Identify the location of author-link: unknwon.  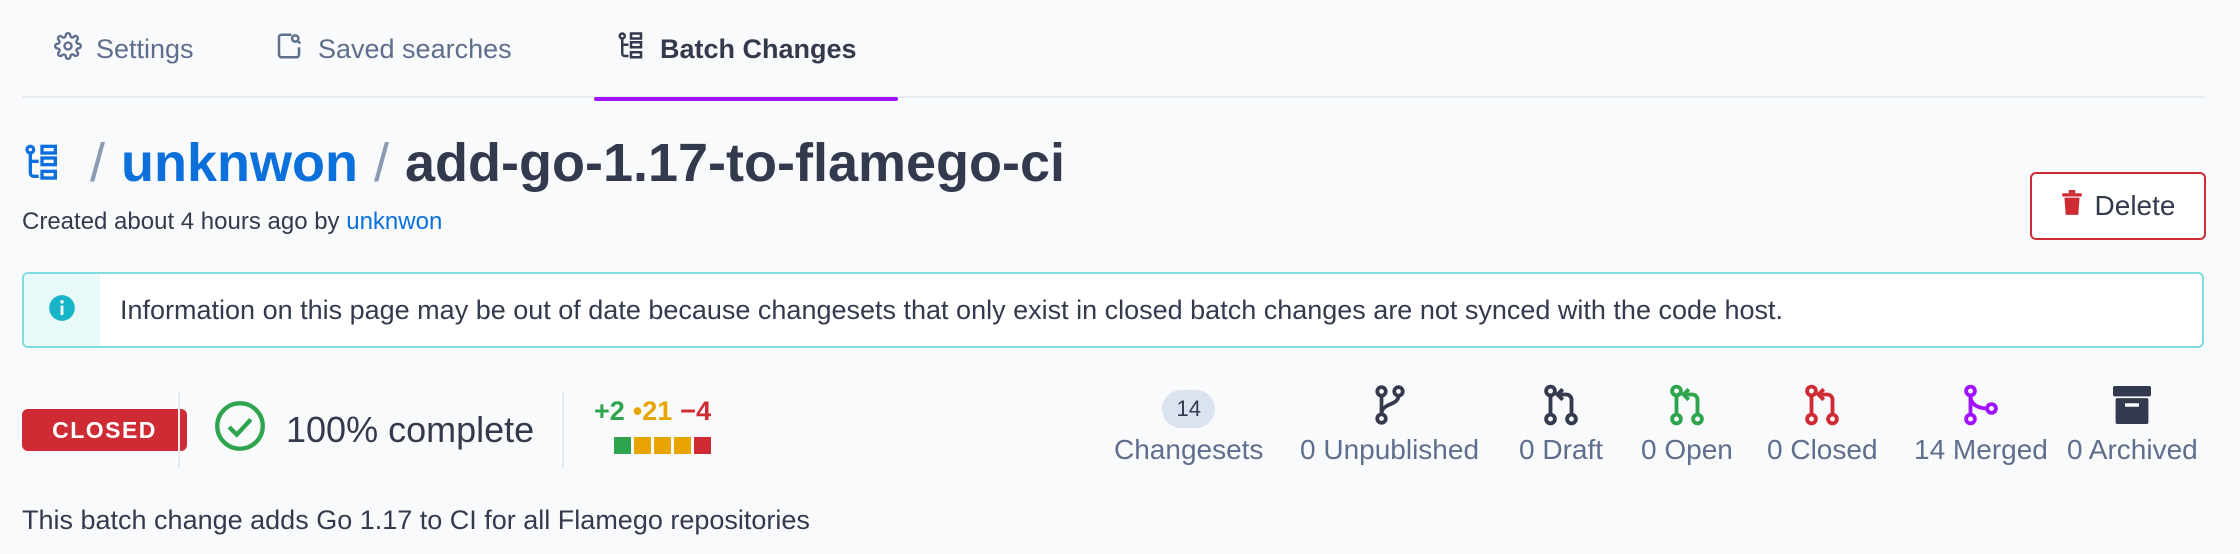
(394, 221).